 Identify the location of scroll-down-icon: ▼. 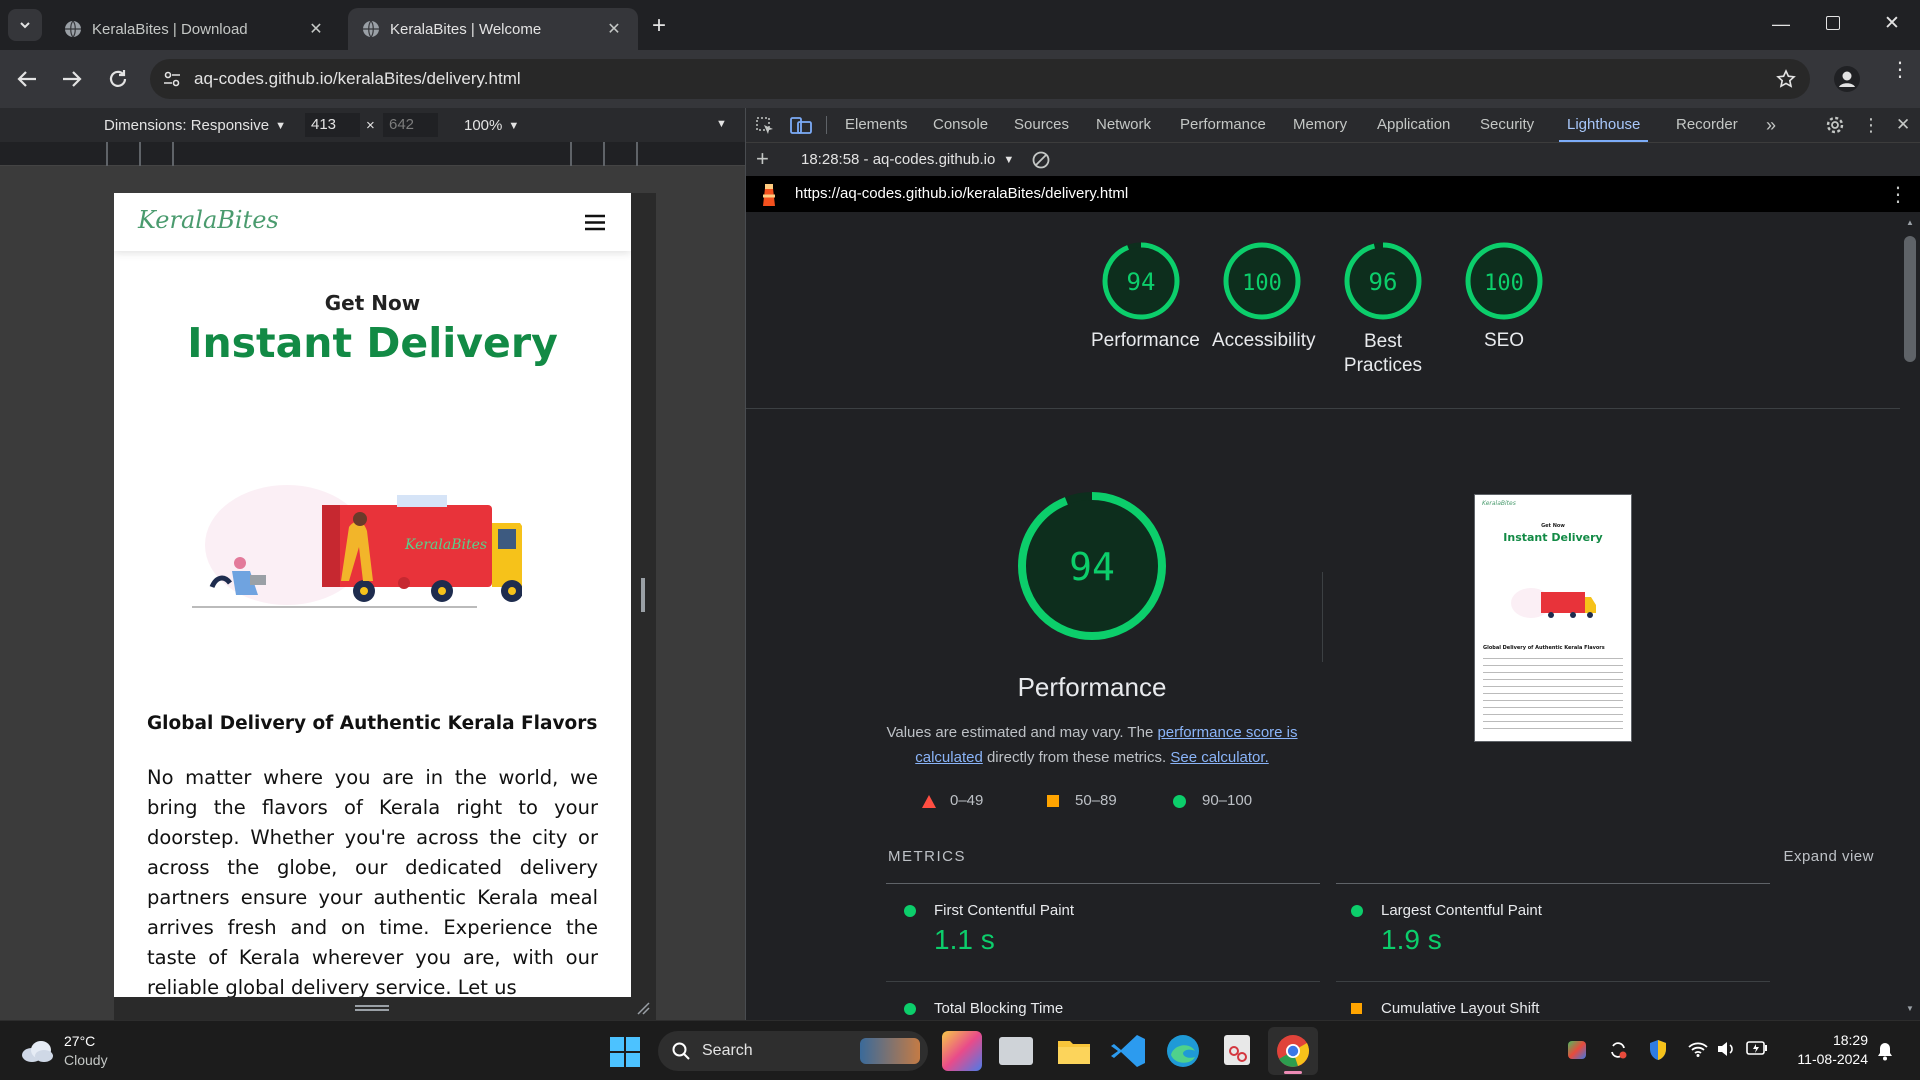
(1910, 1008).